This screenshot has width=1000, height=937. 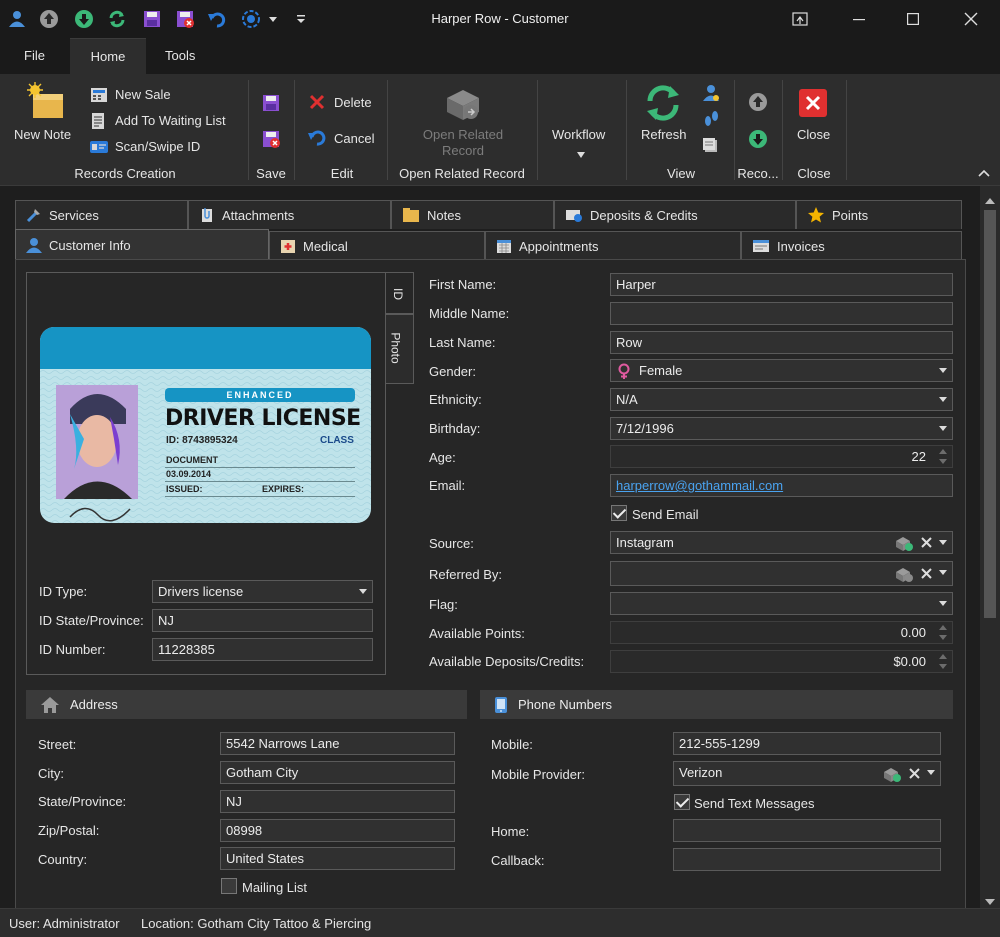 What do you see at coordinates (781, 573) in the screenshot?
I see `referred-by-select` at bounding box center [781, 573].